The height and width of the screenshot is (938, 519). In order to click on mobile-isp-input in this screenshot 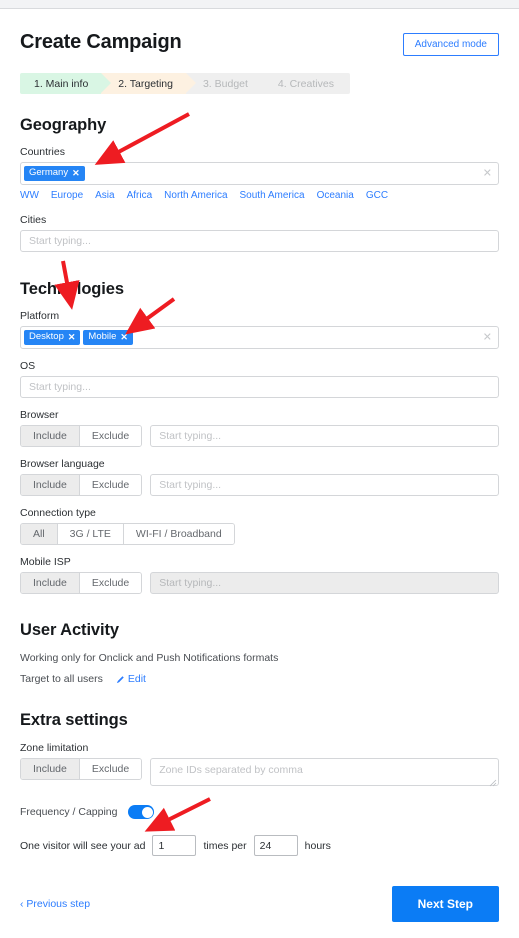, I will do `click(324, 583)`.